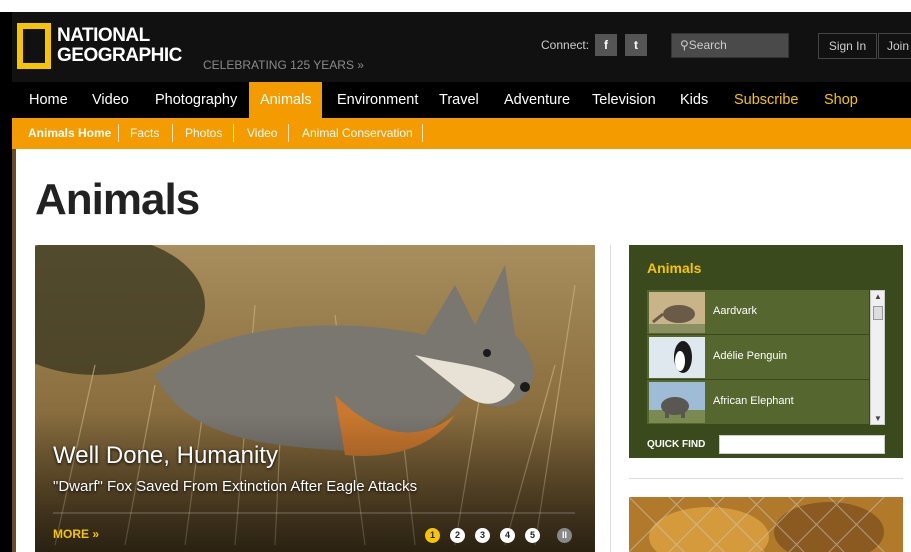  What do you see at coordinates (676, 444) in the screenshot?
I see `quick-find-label: QUICK FIND` at bounding box center [676, 444].